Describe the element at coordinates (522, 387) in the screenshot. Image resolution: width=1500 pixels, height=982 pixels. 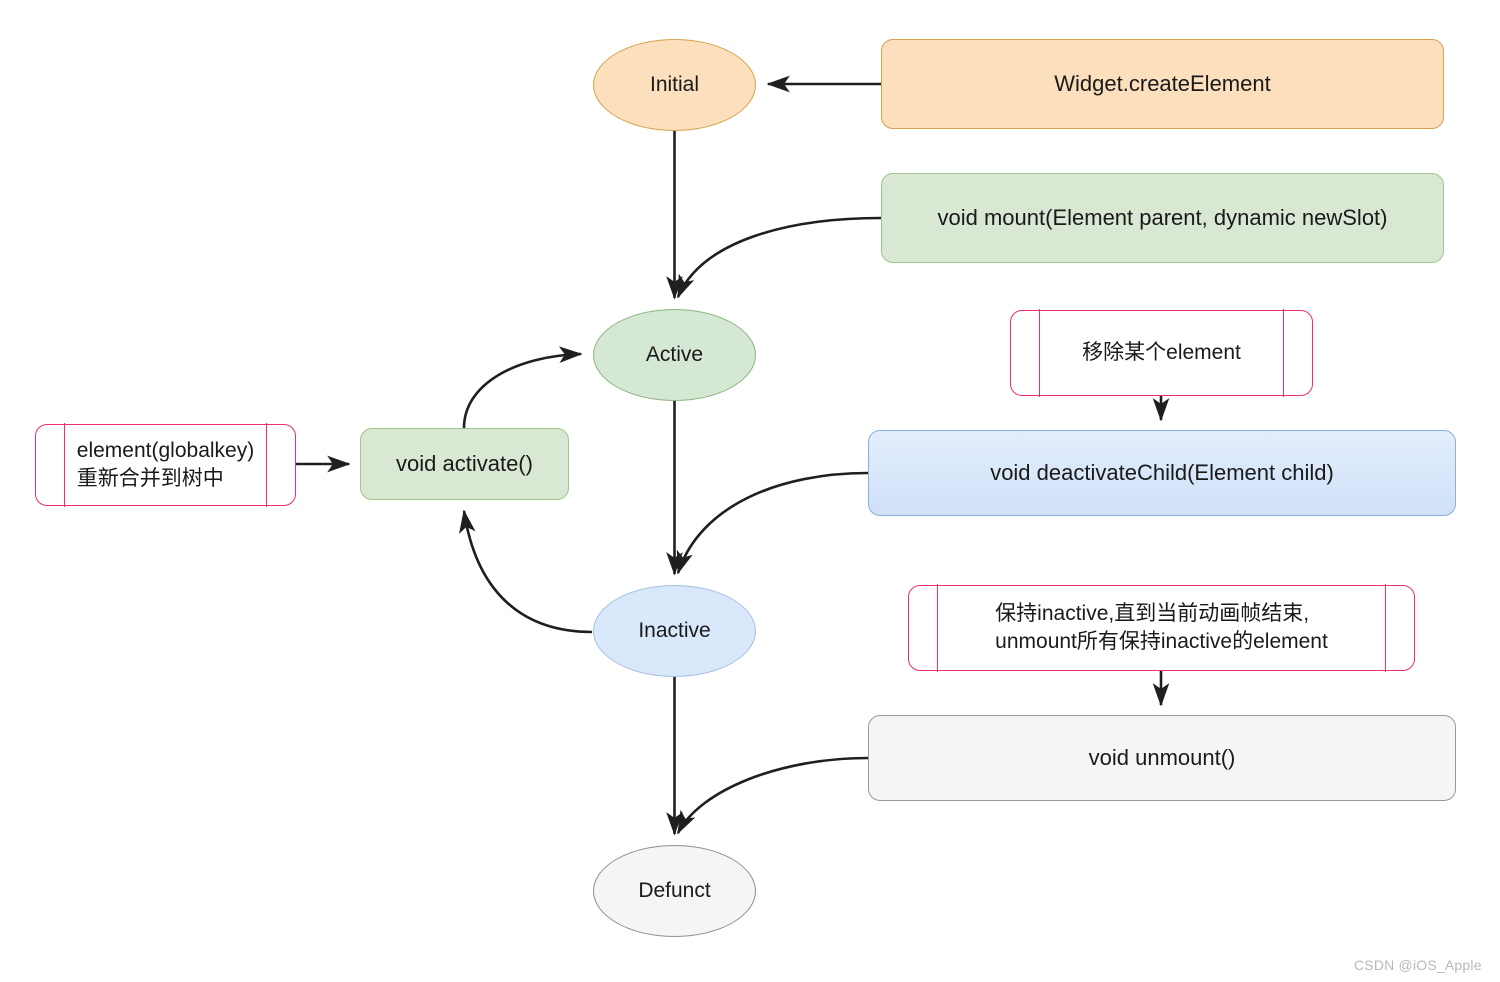
I see `edge-activate-active` at that location.